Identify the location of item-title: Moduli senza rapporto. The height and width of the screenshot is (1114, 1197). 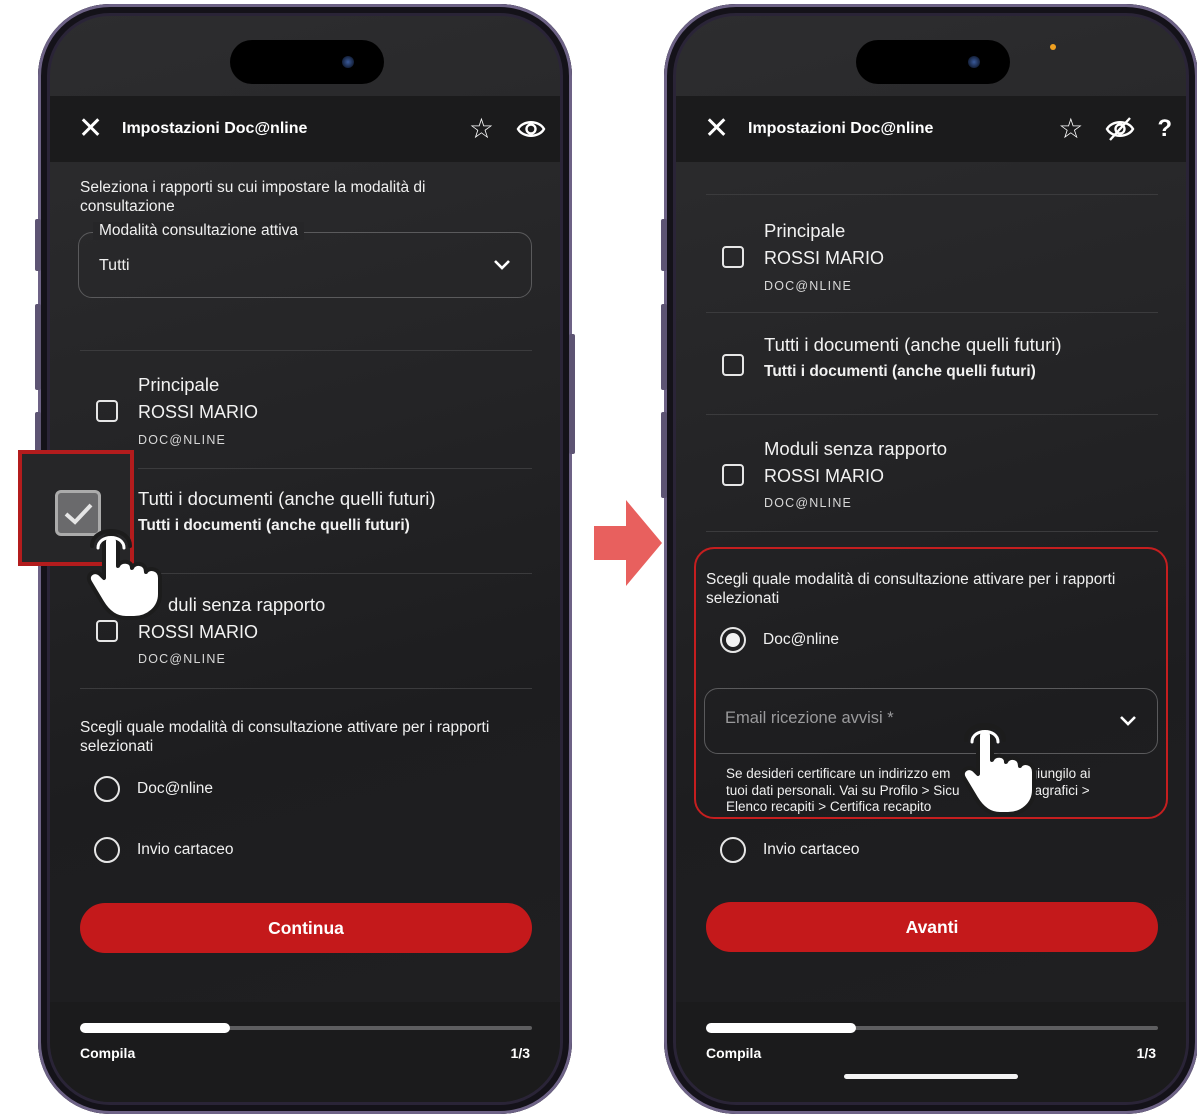
(856, 448).